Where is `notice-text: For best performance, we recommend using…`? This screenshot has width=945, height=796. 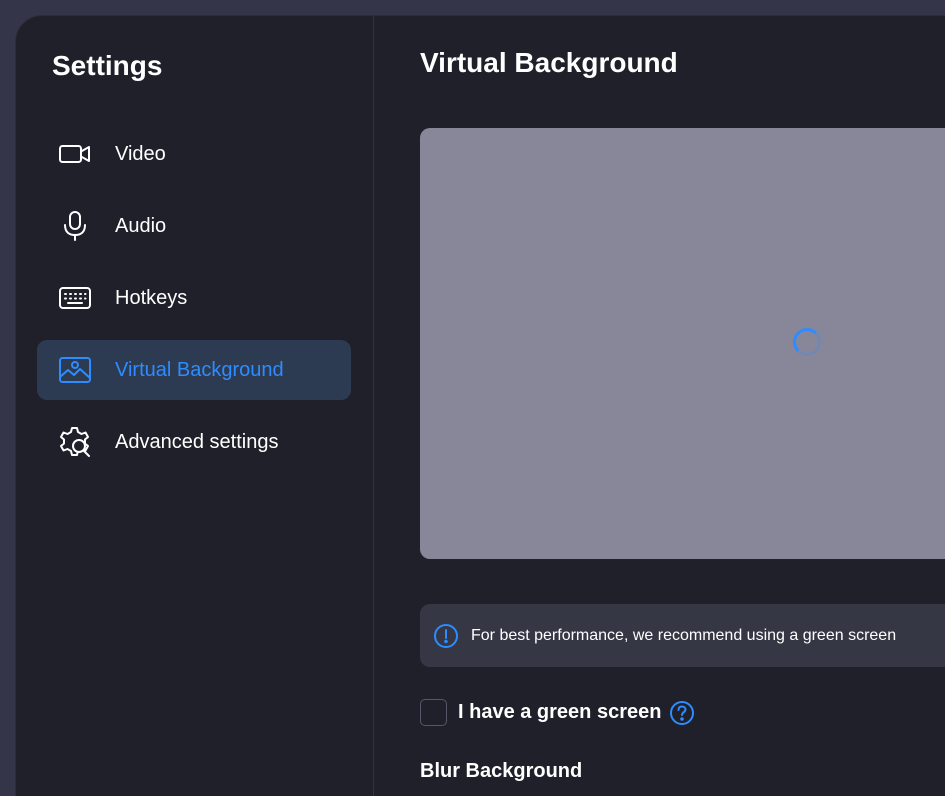 notice-text: For best performance, we recommend using… is located at coordinates (684, 635).